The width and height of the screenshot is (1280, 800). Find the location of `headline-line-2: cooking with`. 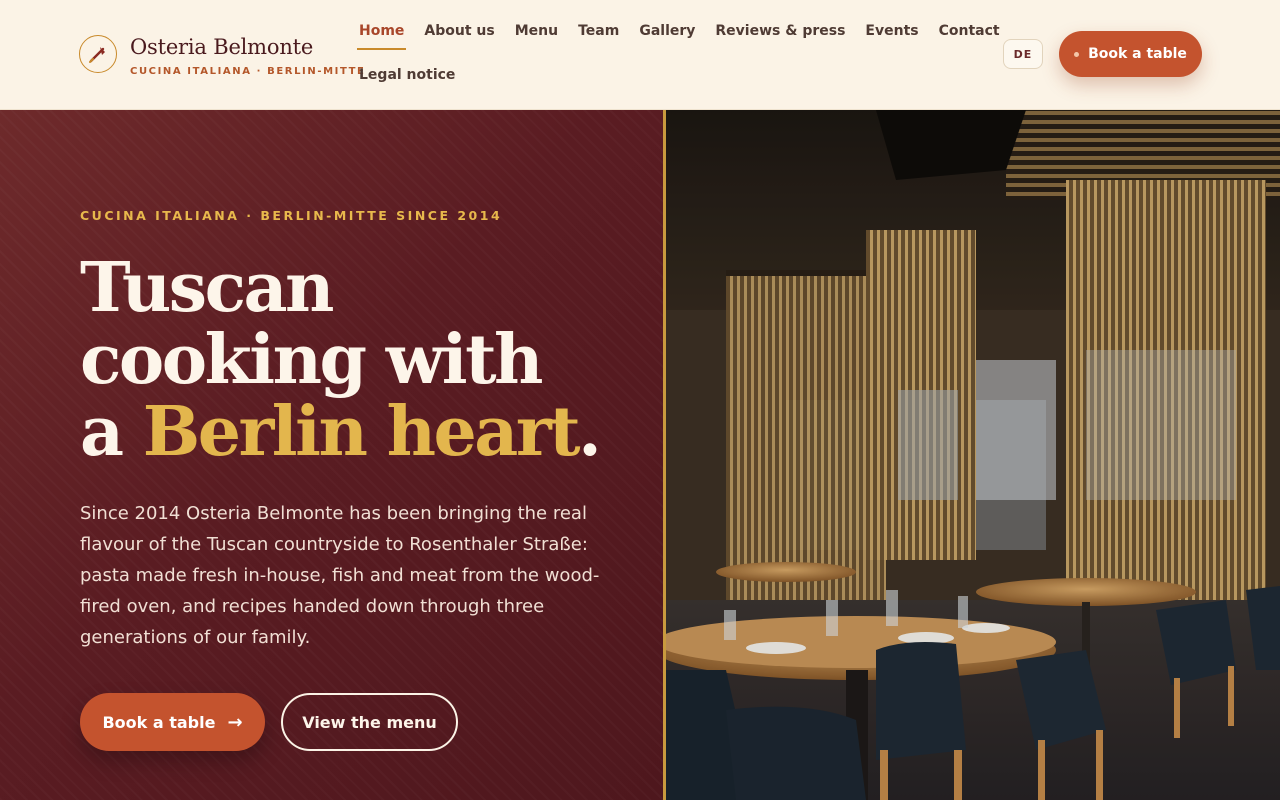

headline-line-2: cooking with is located at coordinates (311, 360).